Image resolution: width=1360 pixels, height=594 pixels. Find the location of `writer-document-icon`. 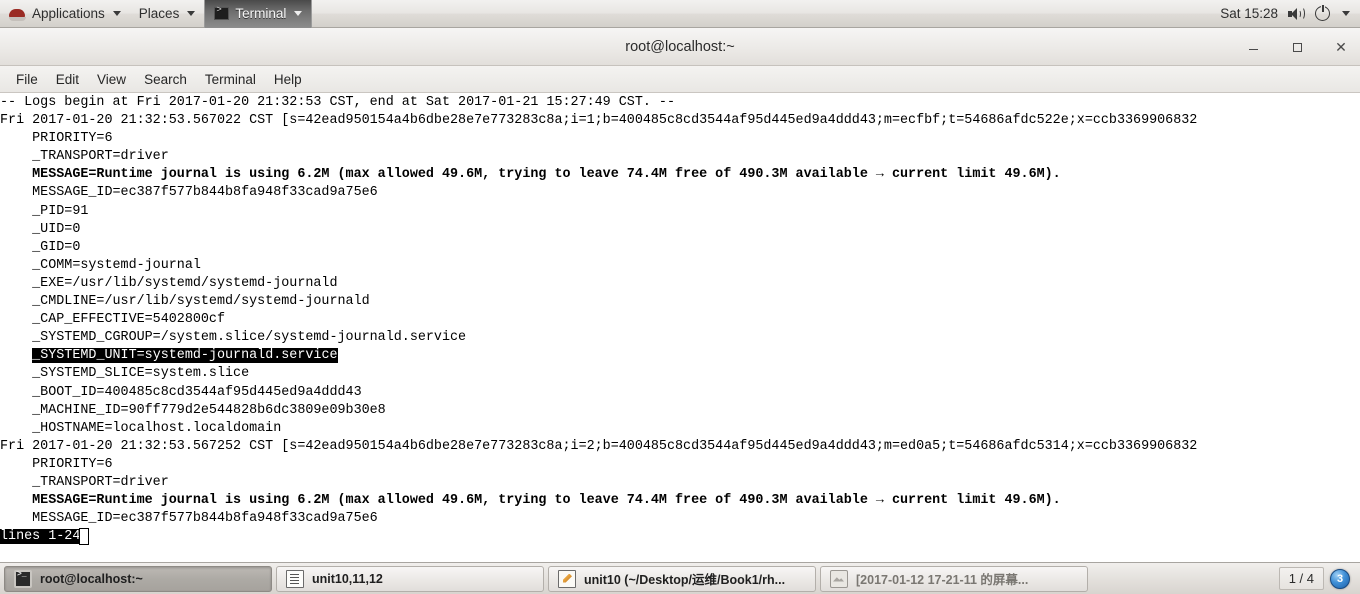

writer-document-icon is located at coordinates (567, 578).